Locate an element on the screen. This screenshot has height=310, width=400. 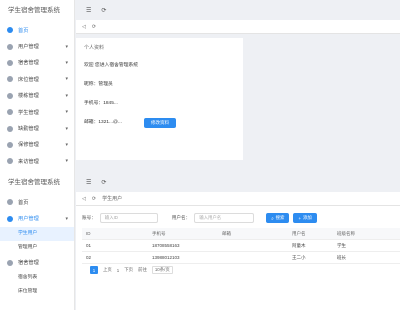
sidebar-item: 缺勤管理 ▾ is located at coordinates (37, 128).